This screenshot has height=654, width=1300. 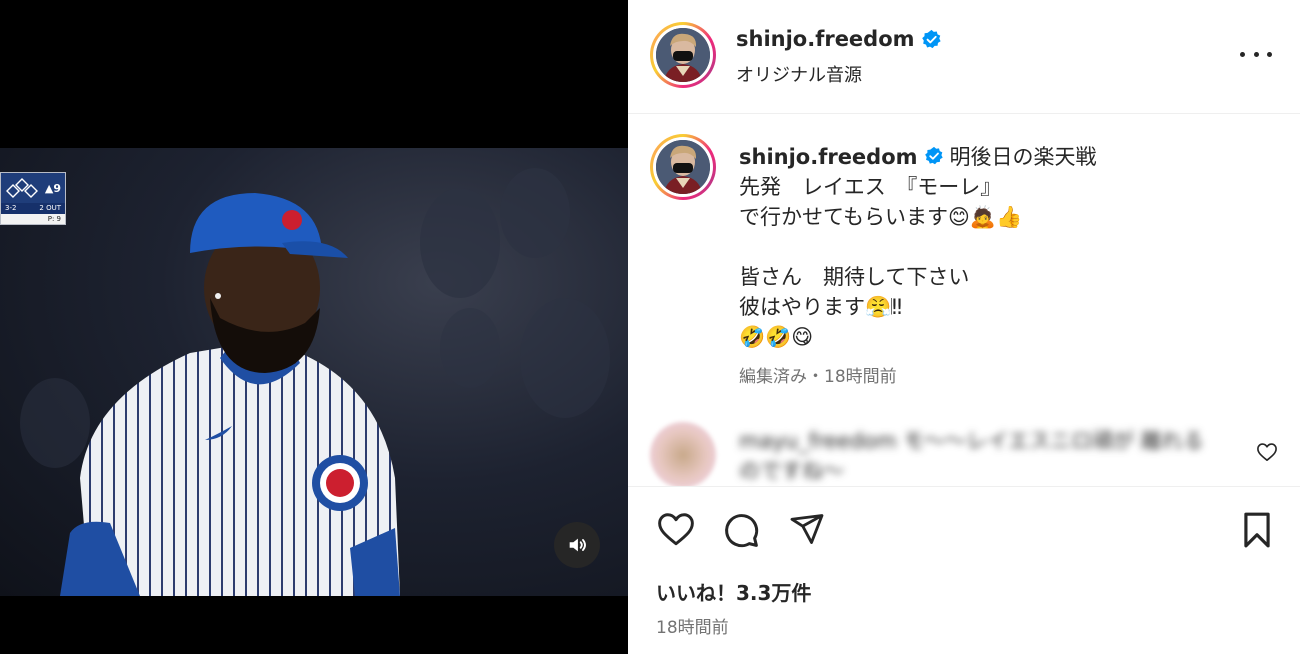 I want to click on speaker-icon, so click(x=577, y=545).